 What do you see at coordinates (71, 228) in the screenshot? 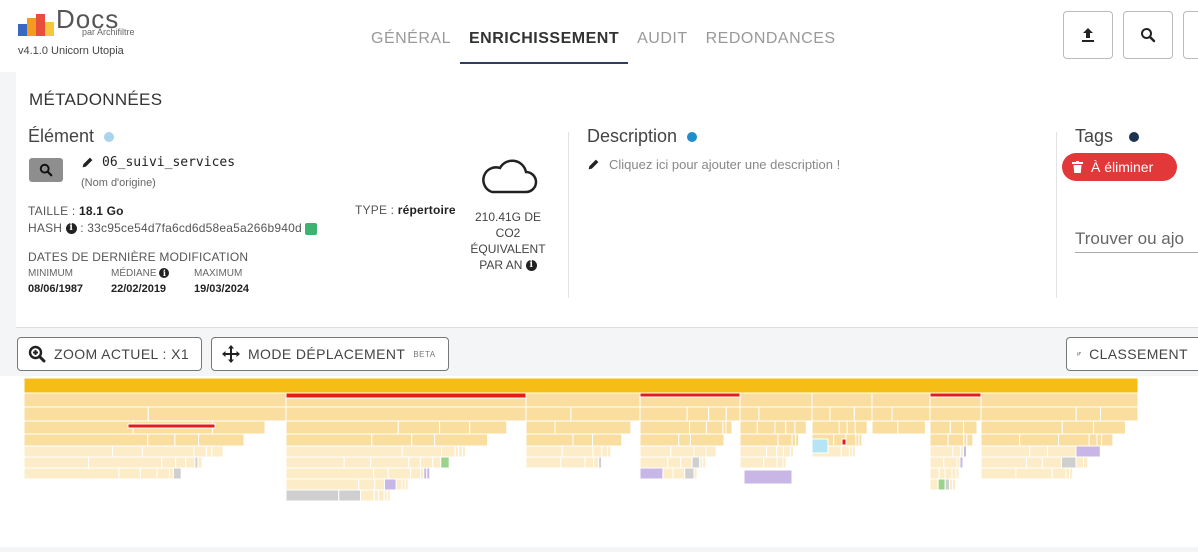
I see `info-icon: i` at bounding box center [71, 228].